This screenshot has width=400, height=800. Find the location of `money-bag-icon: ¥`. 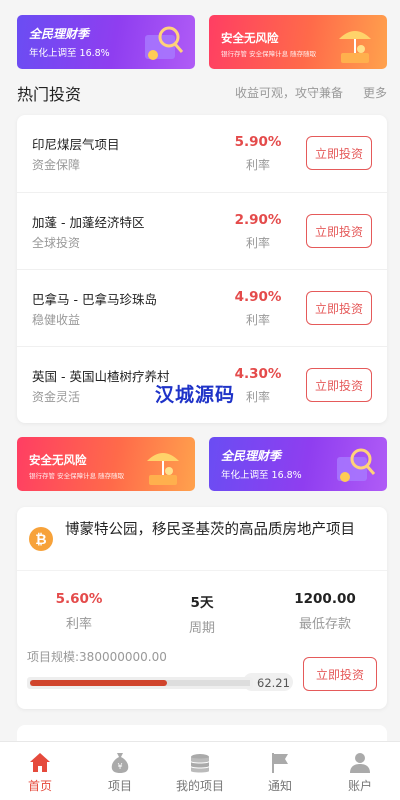

money-bag-icon: ¥ is located at coordinates (120, 763).